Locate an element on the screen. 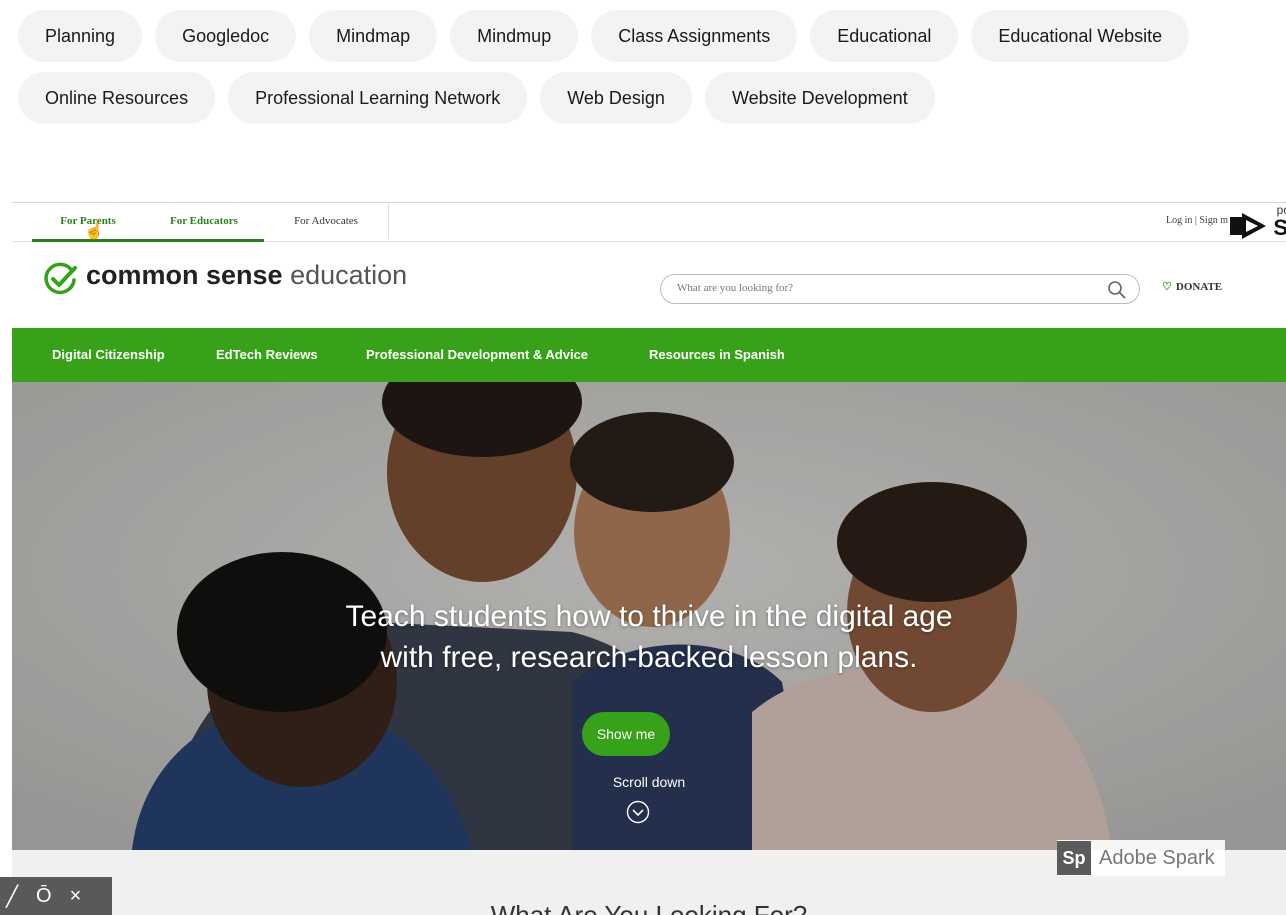 This screenshot has width=1286, height=915. tag-chip: Online Resources is located at coordinates (117, 98).